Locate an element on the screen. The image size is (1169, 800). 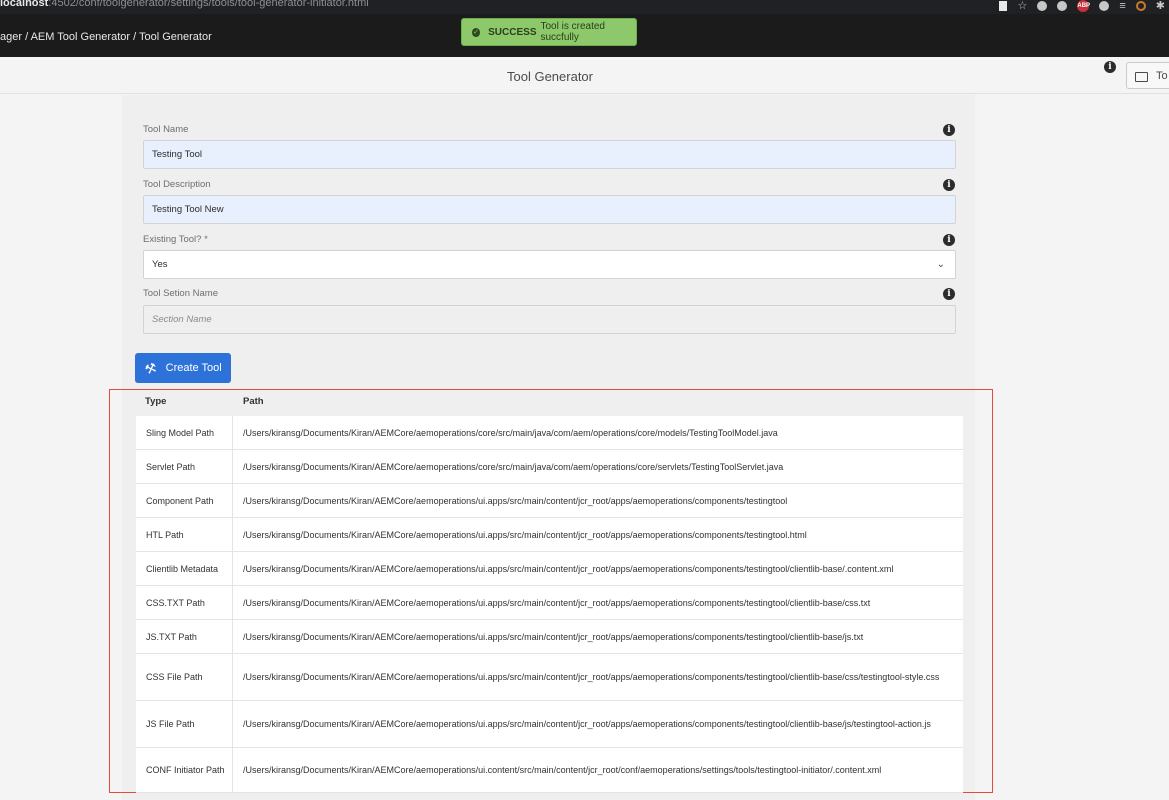
cell-type: Servlet Path is located at coordinates (171, 466).